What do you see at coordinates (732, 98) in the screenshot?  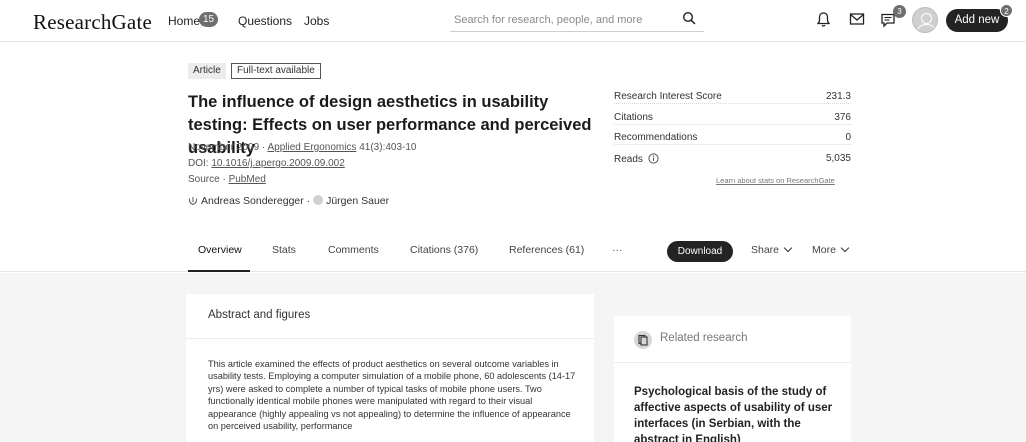 I see `stat-research-interest: Research Interest Score 231.3` at bounding box center [732, 98].